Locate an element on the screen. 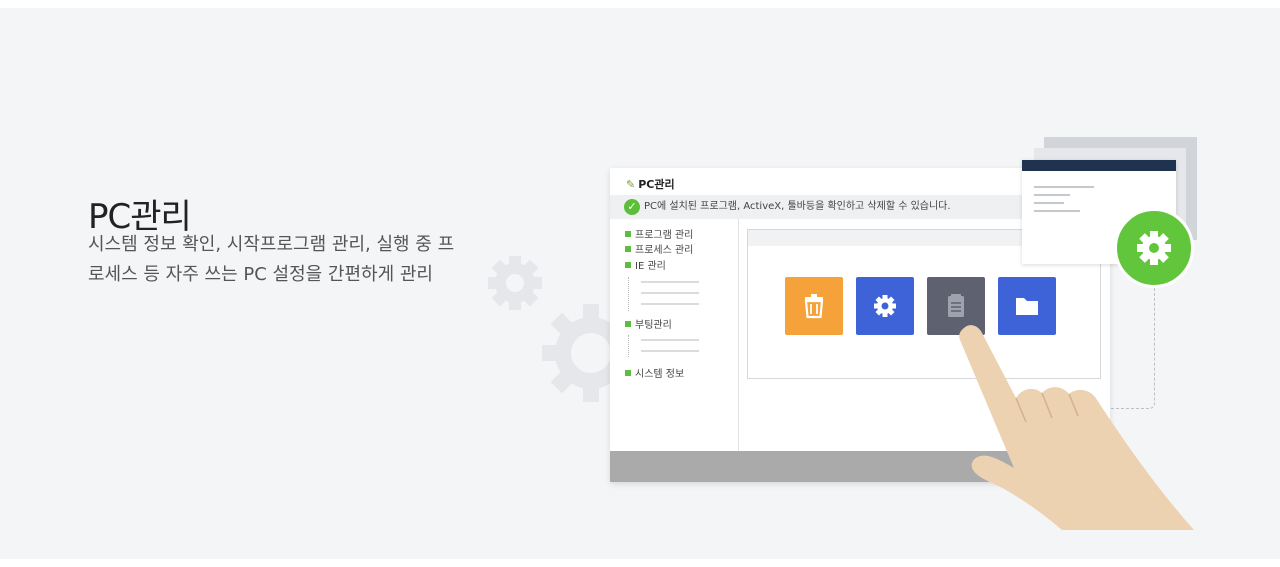 The image size is (1280, 567). pencil-icon: ✎ is located at coordinates (631, 184).